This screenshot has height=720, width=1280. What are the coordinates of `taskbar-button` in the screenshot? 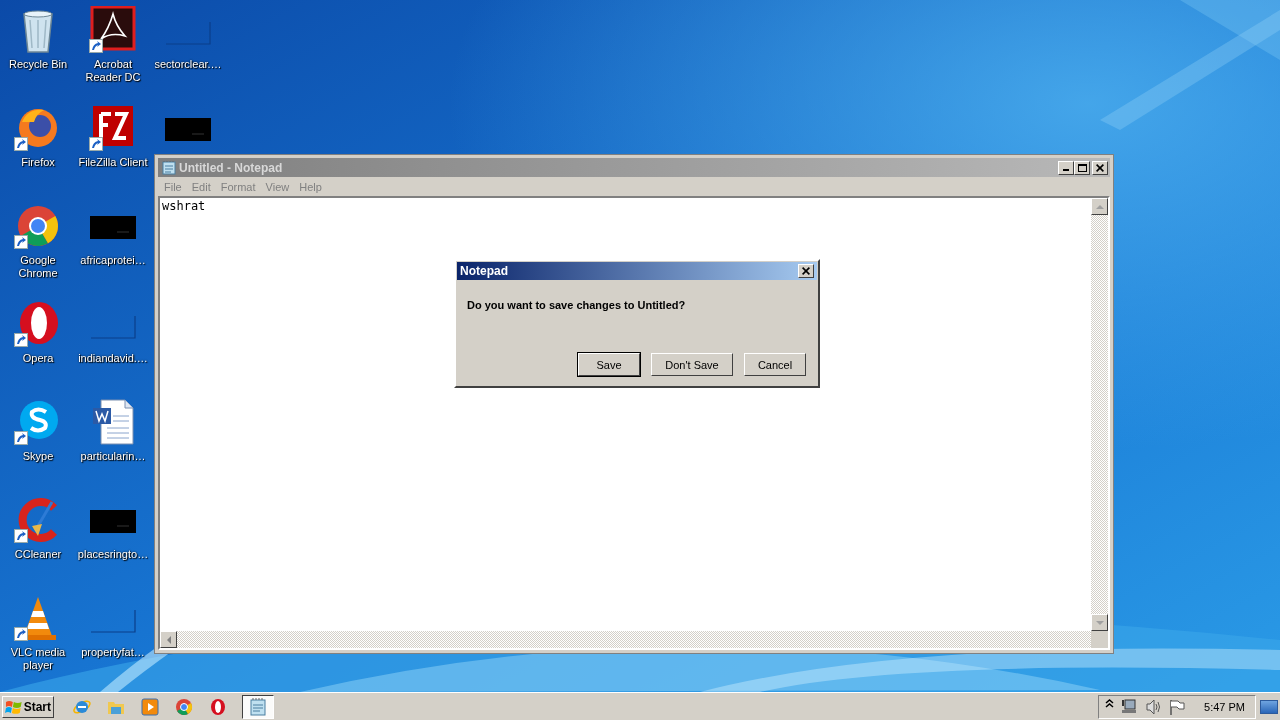 It's located at (258, 706).